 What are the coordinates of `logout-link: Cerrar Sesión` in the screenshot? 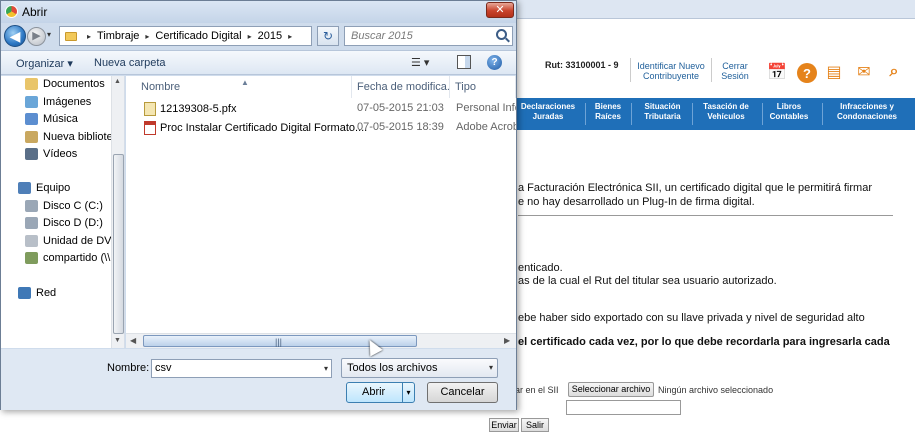 It's located at (735, 71).